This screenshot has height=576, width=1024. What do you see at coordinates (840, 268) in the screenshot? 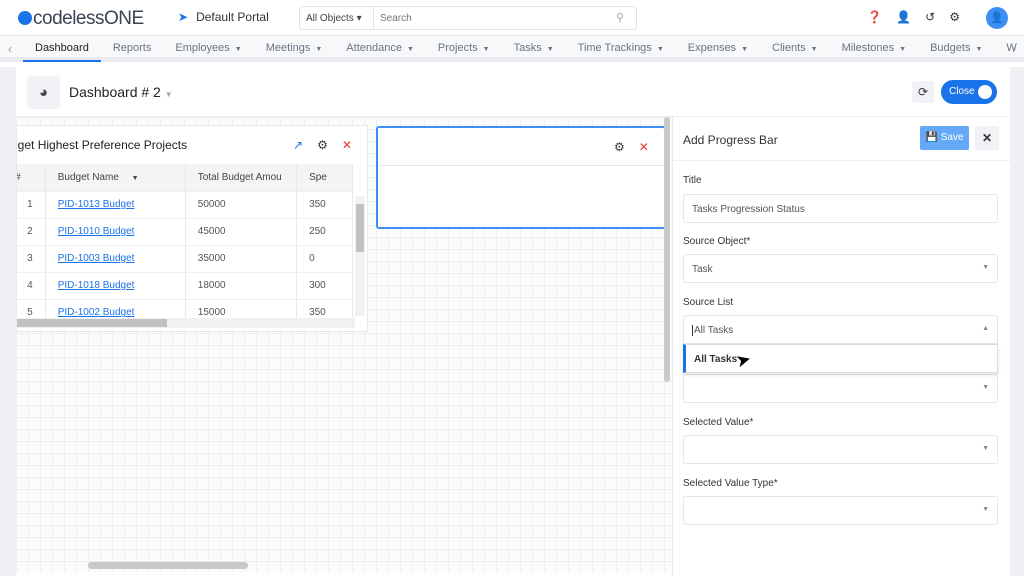
I see `source-object-select: Task ▼` at bounding box center [840, 268].